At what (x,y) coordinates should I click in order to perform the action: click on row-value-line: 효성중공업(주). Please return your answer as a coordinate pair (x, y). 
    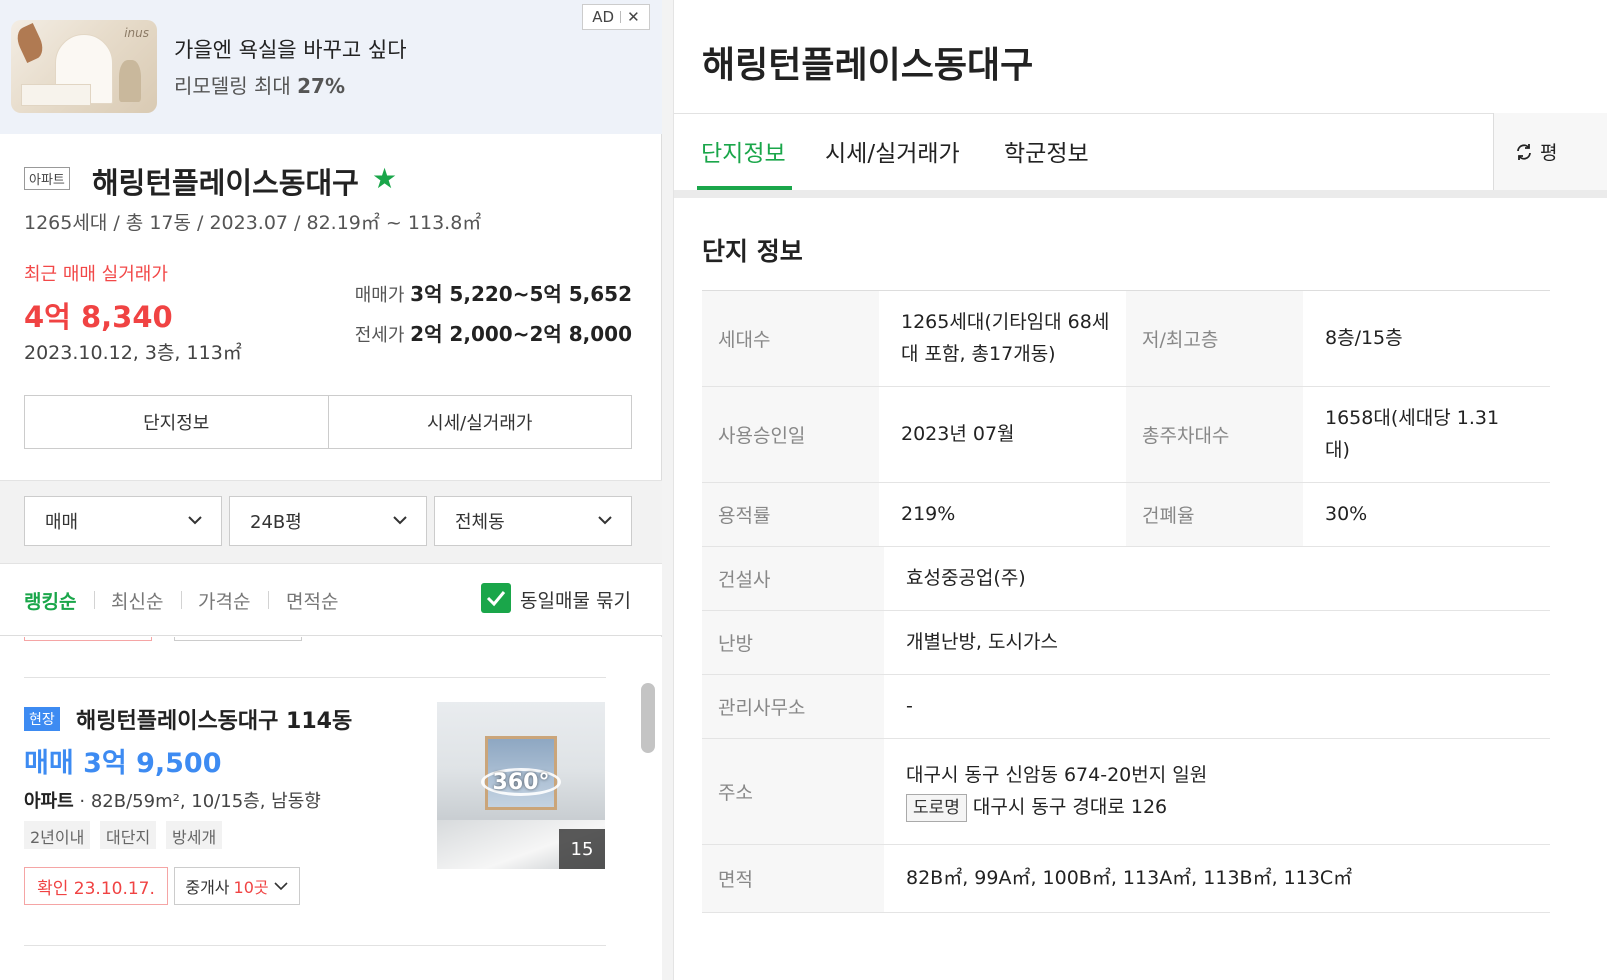
    Looking at the image, I should click on (966, 577).